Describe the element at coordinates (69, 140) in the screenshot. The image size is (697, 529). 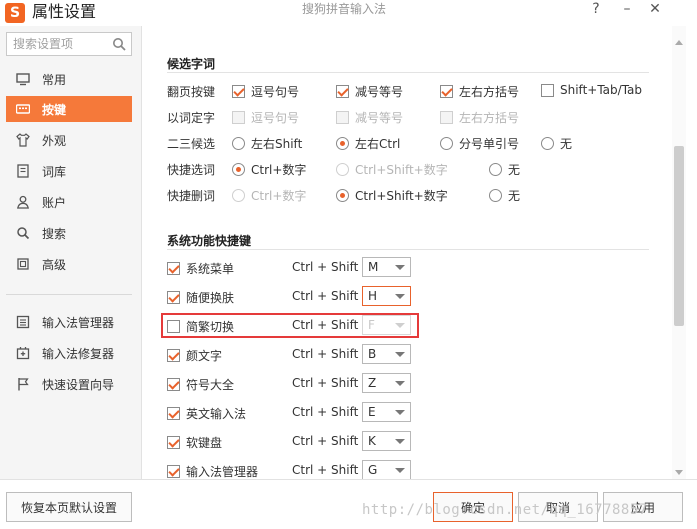
I see `sidebar-item-appearance: 外观` at that location.